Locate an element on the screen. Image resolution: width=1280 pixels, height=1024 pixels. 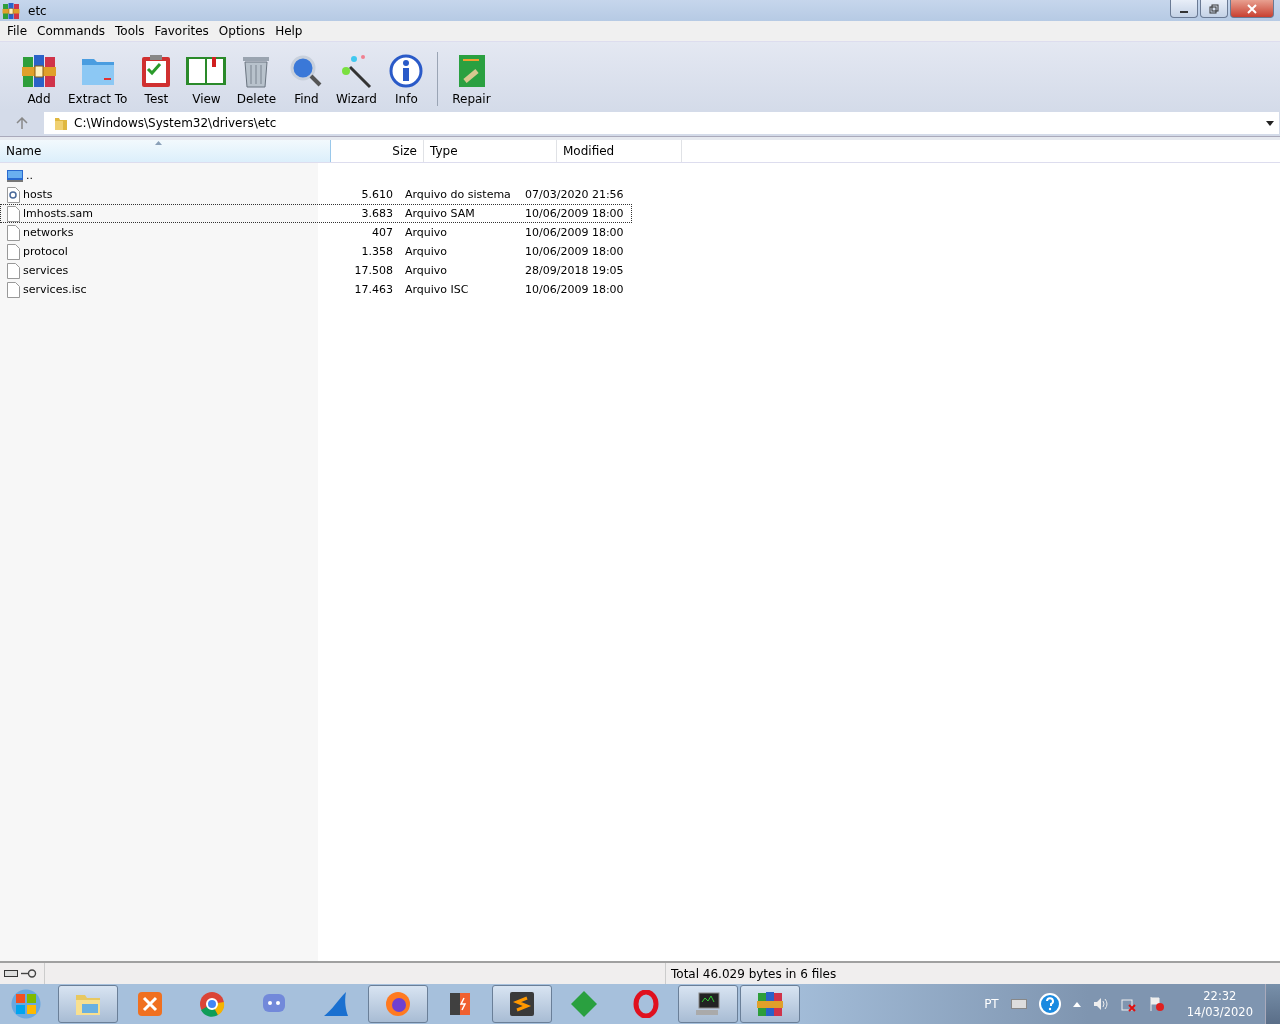
flag-error-icon is located at coordinates (1156, 1004).